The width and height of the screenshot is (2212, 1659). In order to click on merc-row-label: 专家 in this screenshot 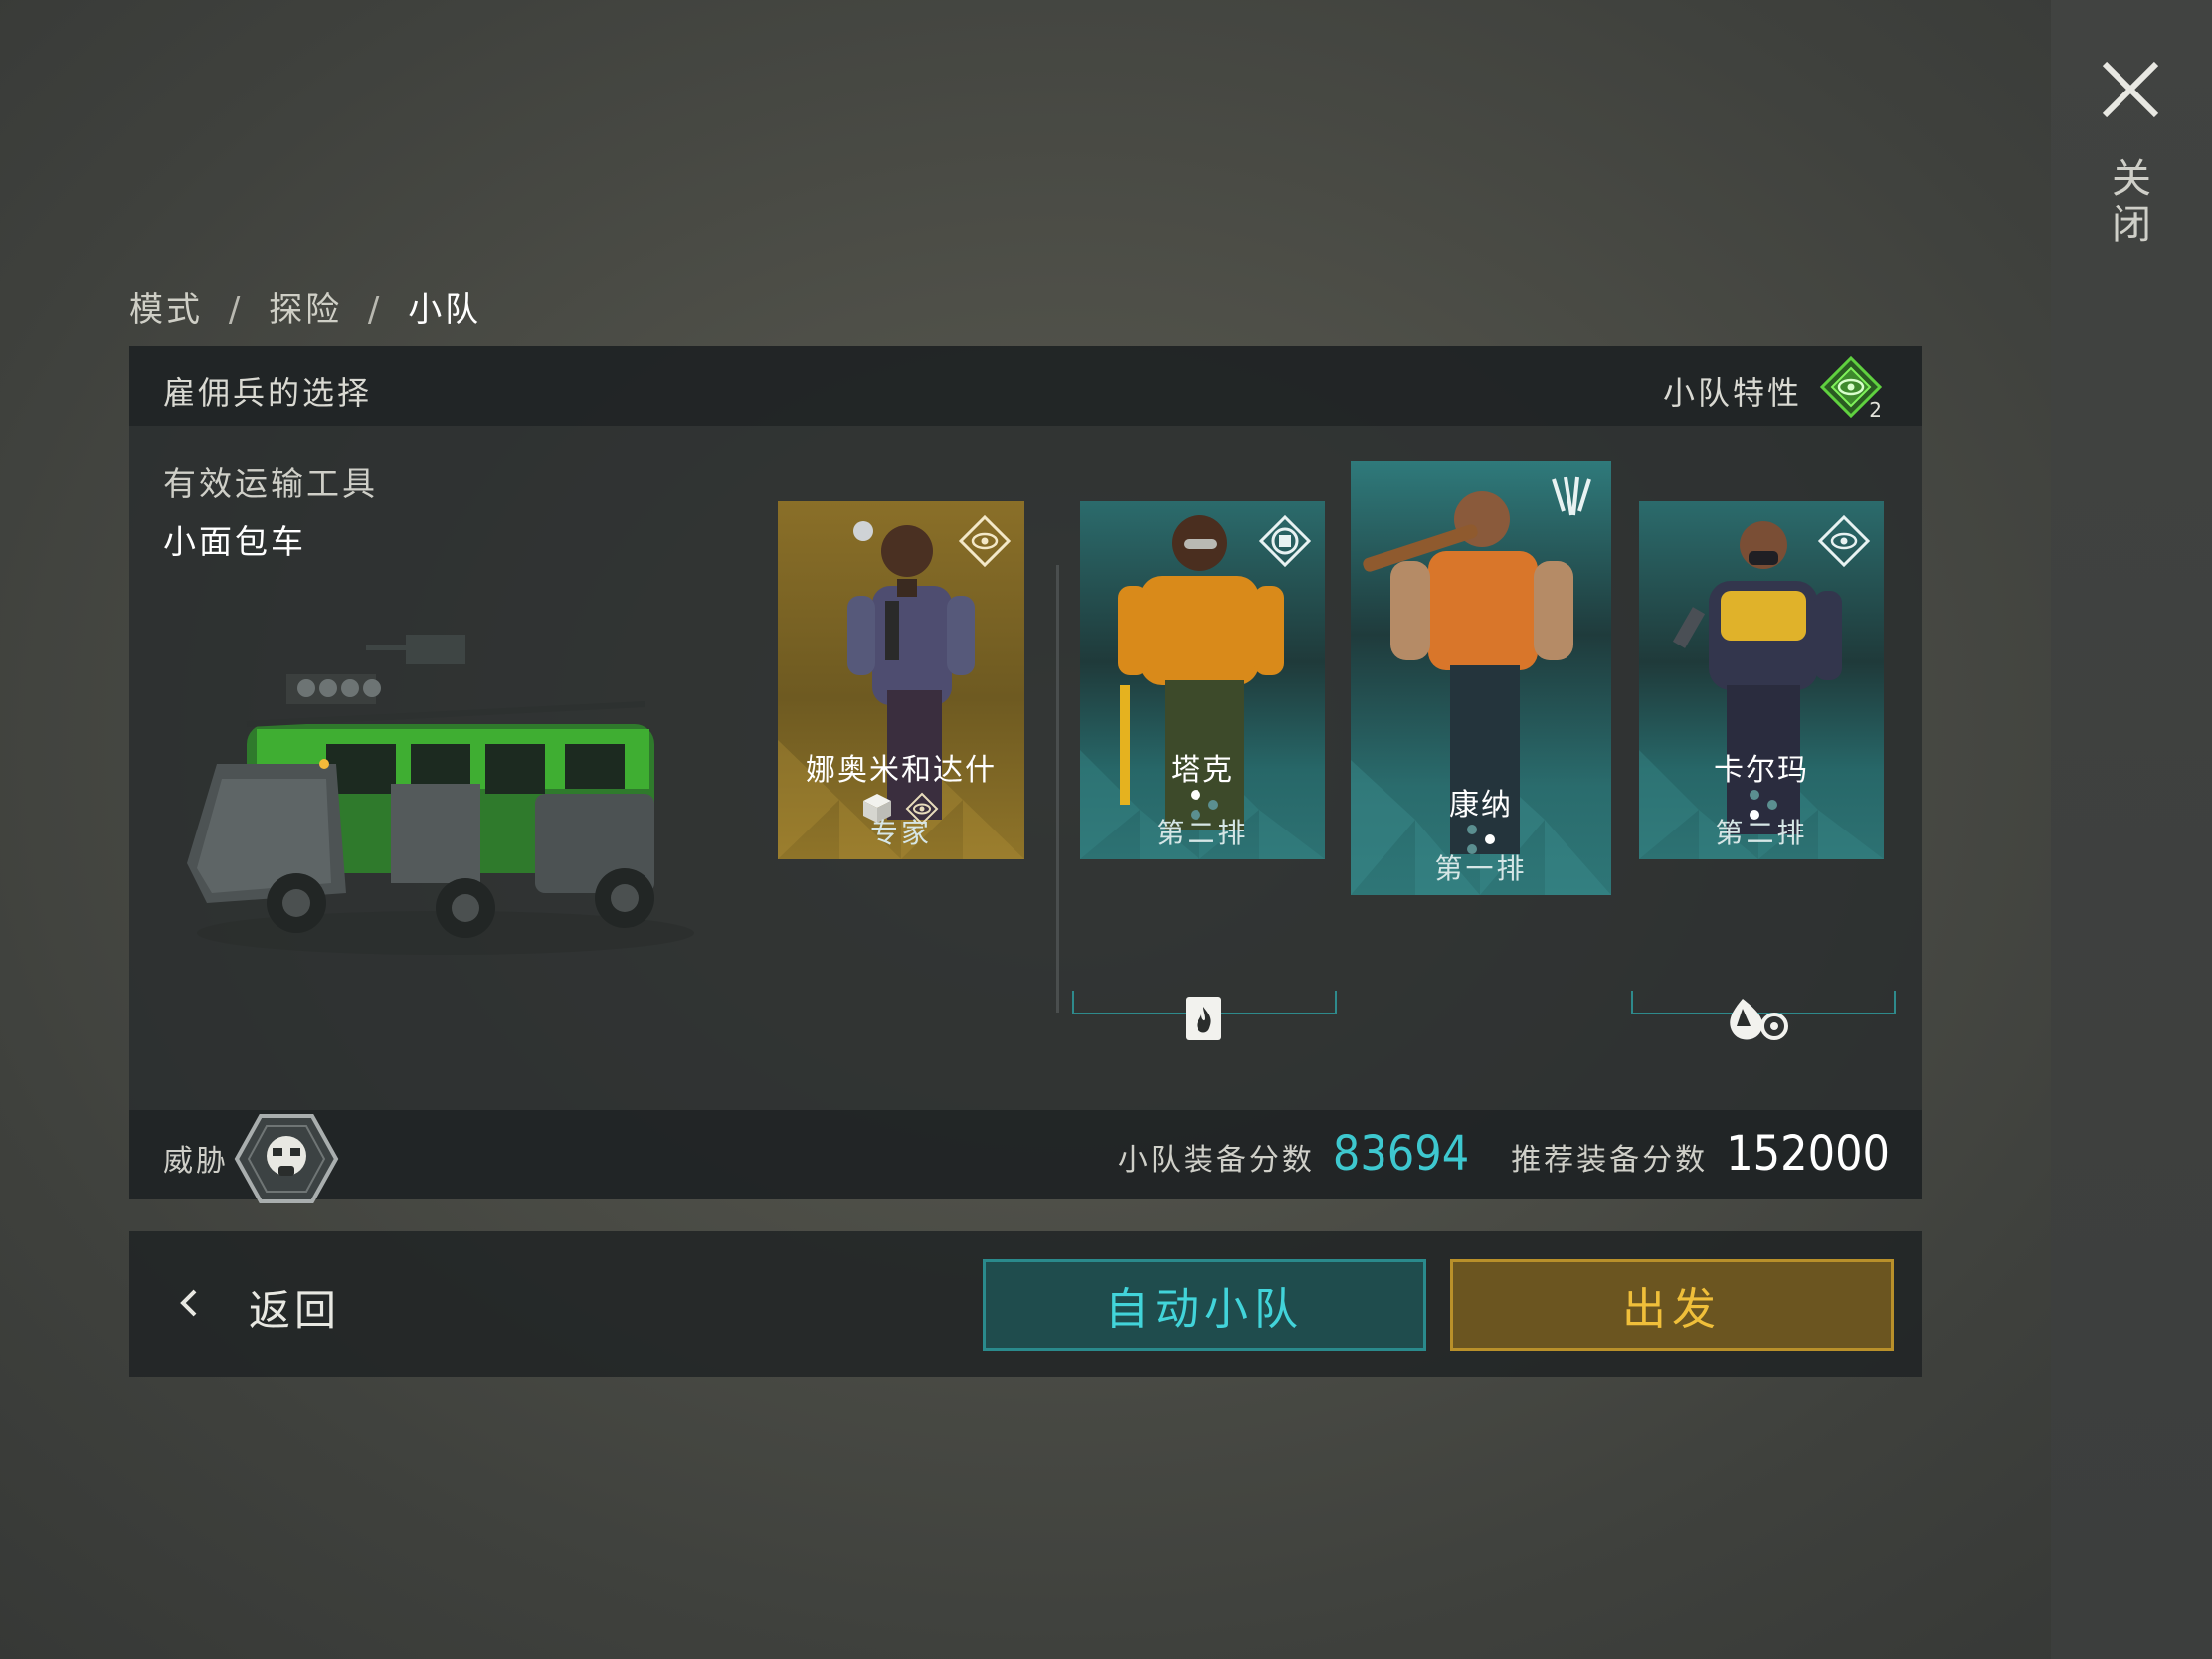, I will do `click(900, 833)`.